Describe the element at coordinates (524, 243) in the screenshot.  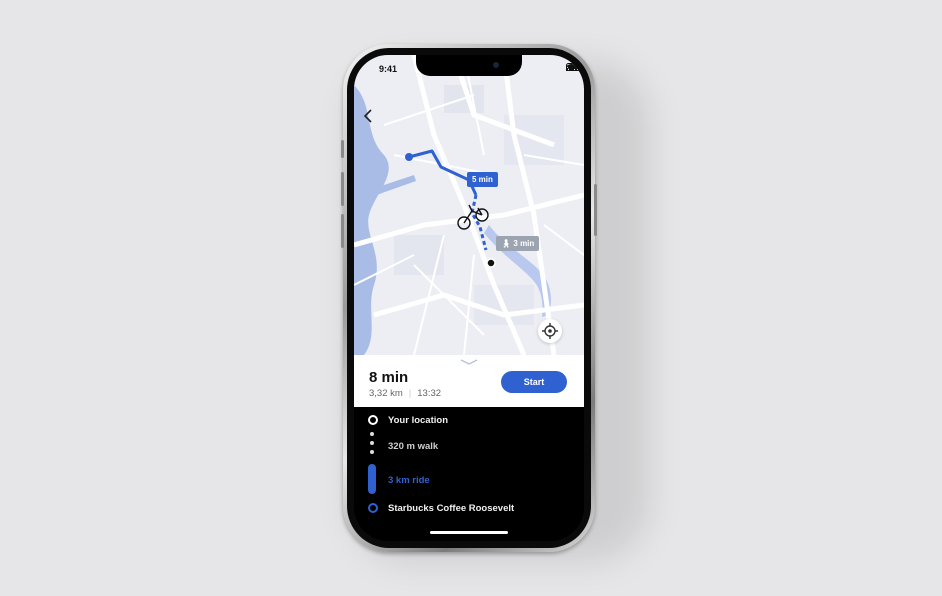
I see `foot-time-label: 3 min` at that location.